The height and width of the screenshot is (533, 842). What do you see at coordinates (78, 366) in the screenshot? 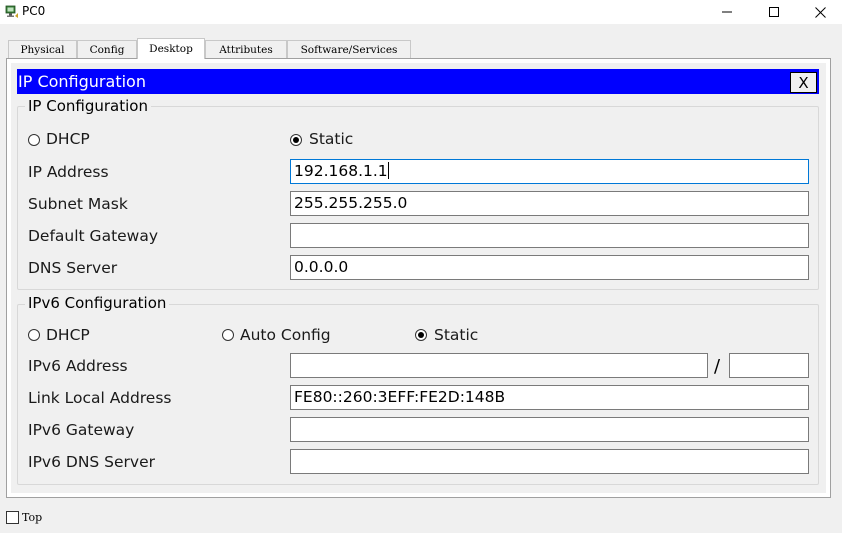
I see `ipv6-address-label: IPv6 Address` at bounding box center [78, 366].